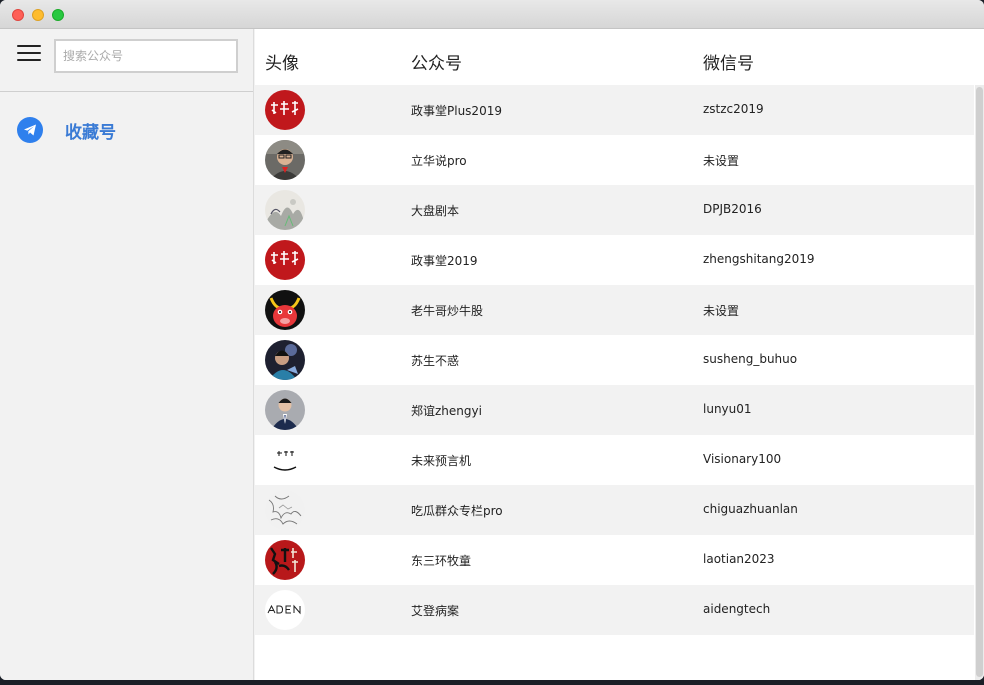  Describe the element at coordinates (492, 14) in the screenshot. I see `title-bar` at that location.